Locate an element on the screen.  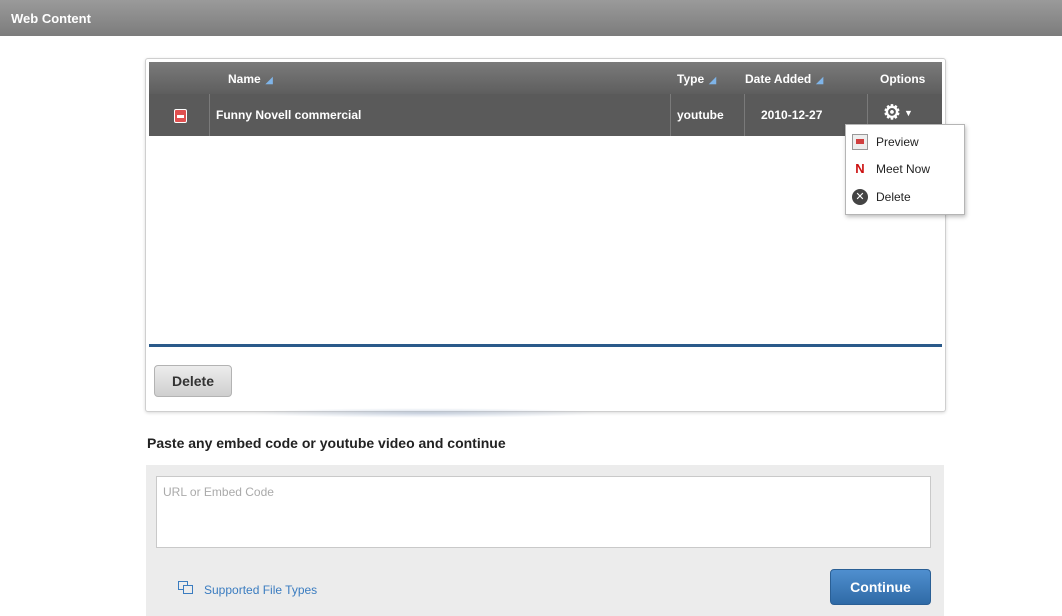
menu-item-delete: ✕ Delete is located at coordinates (906, 197).